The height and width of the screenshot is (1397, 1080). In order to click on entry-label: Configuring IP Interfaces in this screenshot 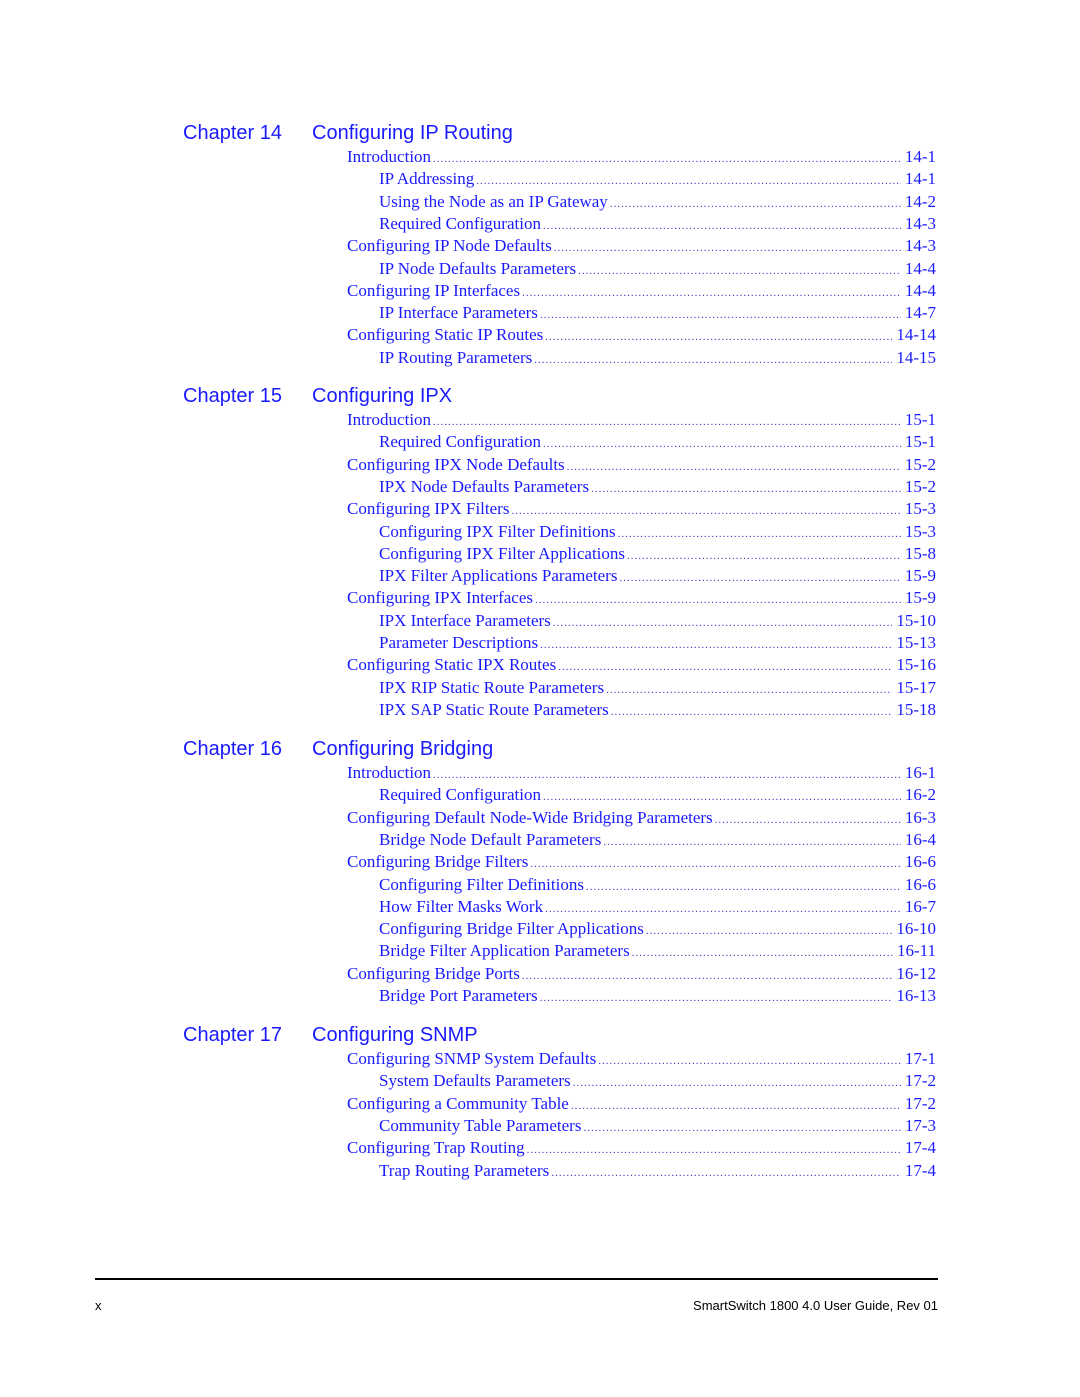, I will do `click(434, 290)`.